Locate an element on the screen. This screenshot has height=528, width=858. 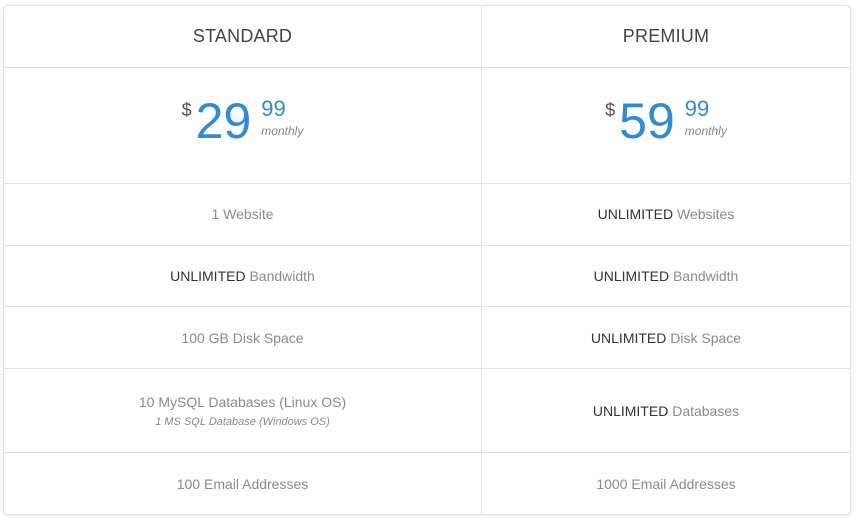
price-display: $ 29 99 monthly is located at coordinates (243, 121).